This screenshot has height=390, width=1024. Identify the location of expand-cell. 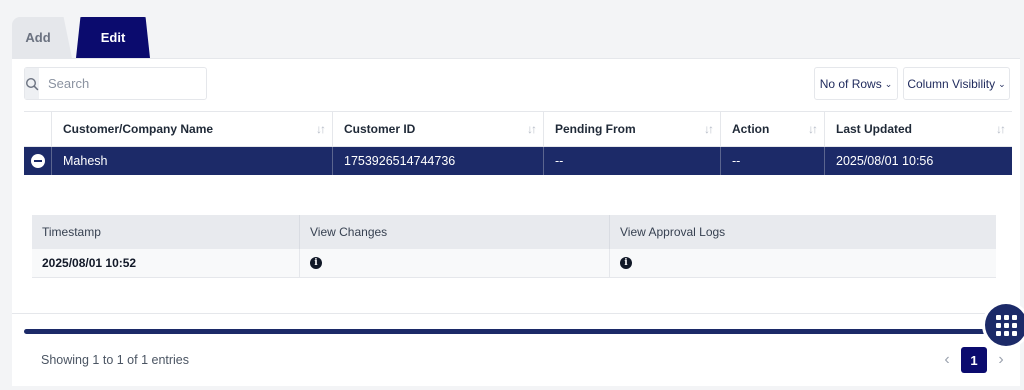
(37, 161).